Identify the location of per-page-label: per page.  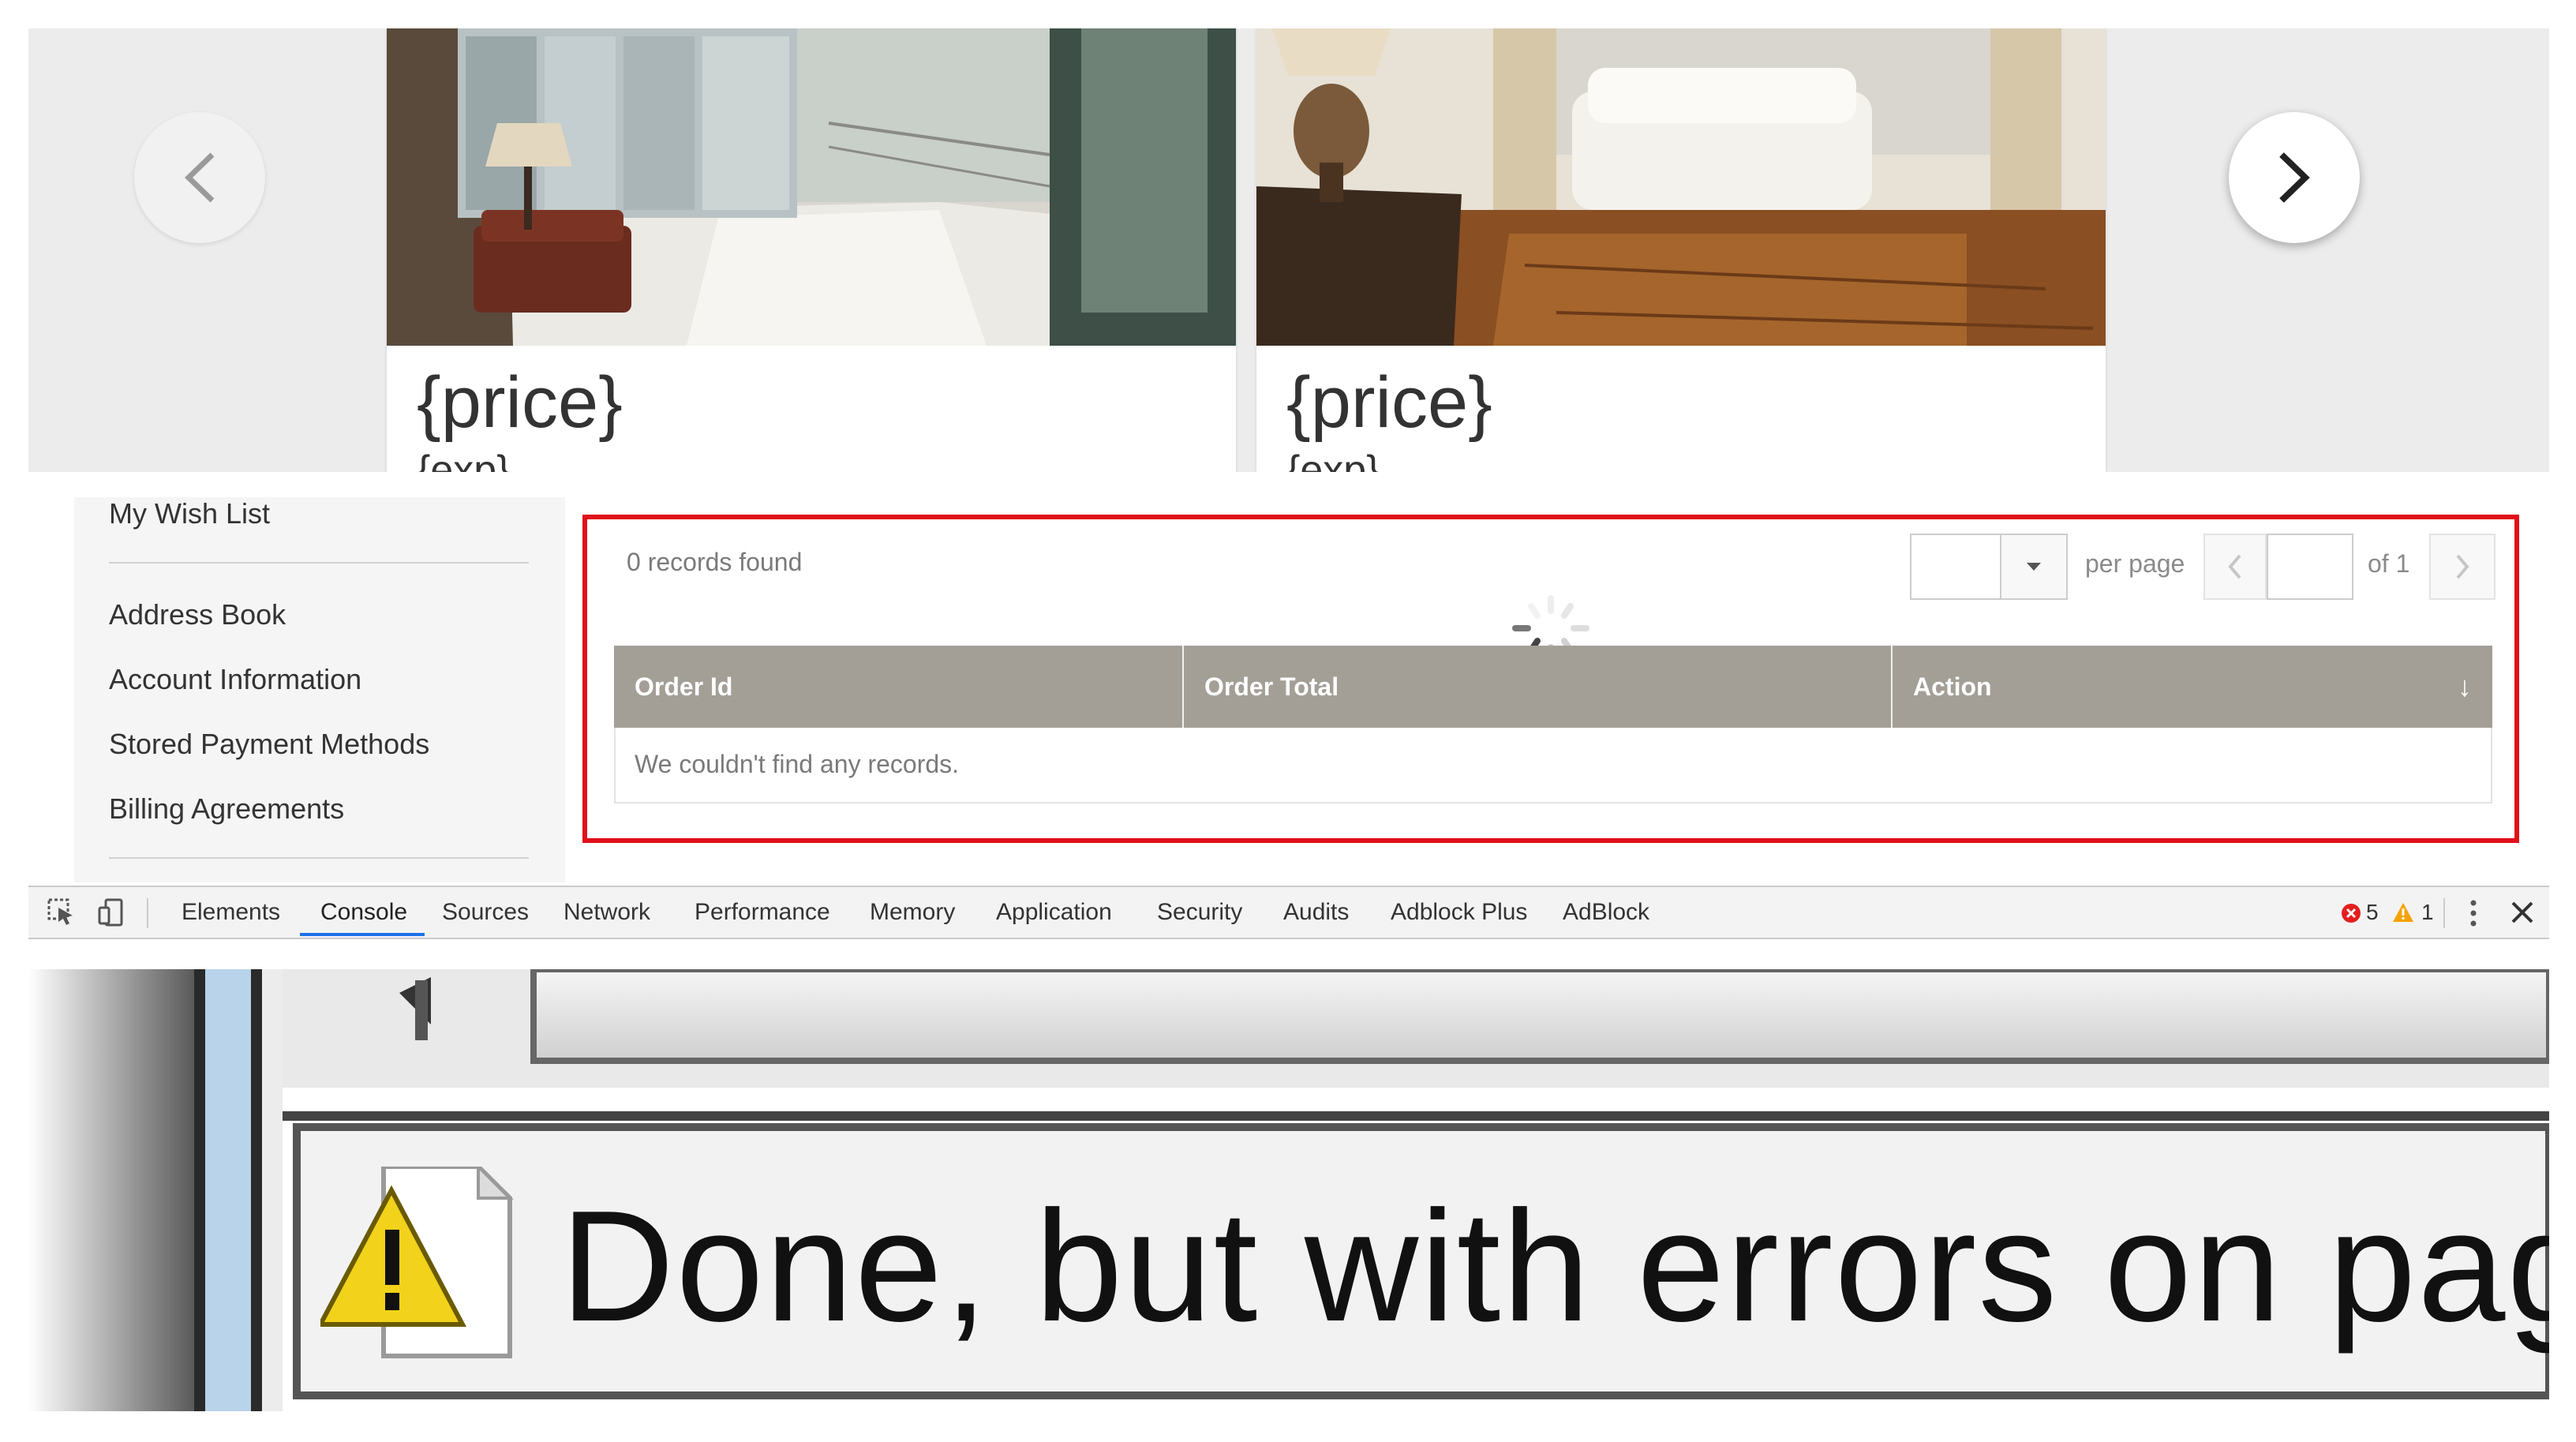
(2135, 563).